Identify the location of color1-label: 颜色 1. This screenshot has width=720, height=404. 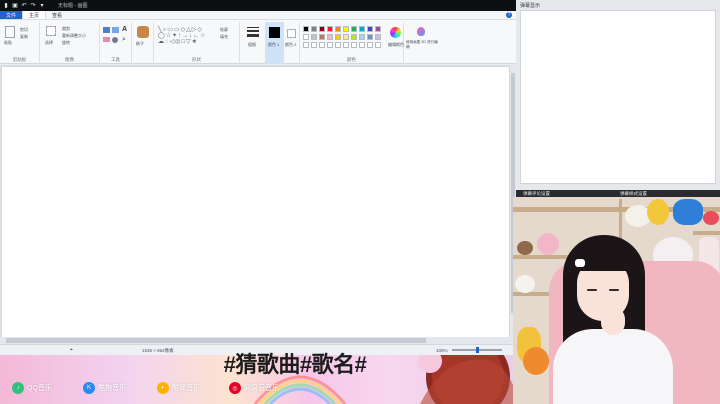
(274, 44).